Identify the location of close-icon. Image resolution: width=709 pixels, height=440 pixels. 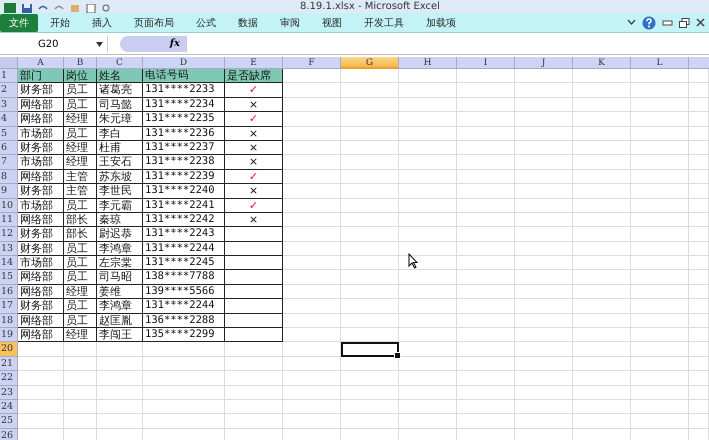
(700, 22).